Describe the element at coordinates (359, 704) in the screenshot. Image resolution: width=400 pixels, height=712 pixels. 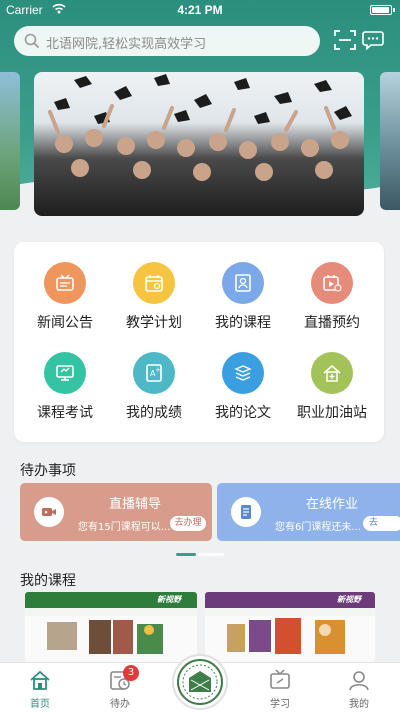
I see `tab-label-profile: 我的` at that location.